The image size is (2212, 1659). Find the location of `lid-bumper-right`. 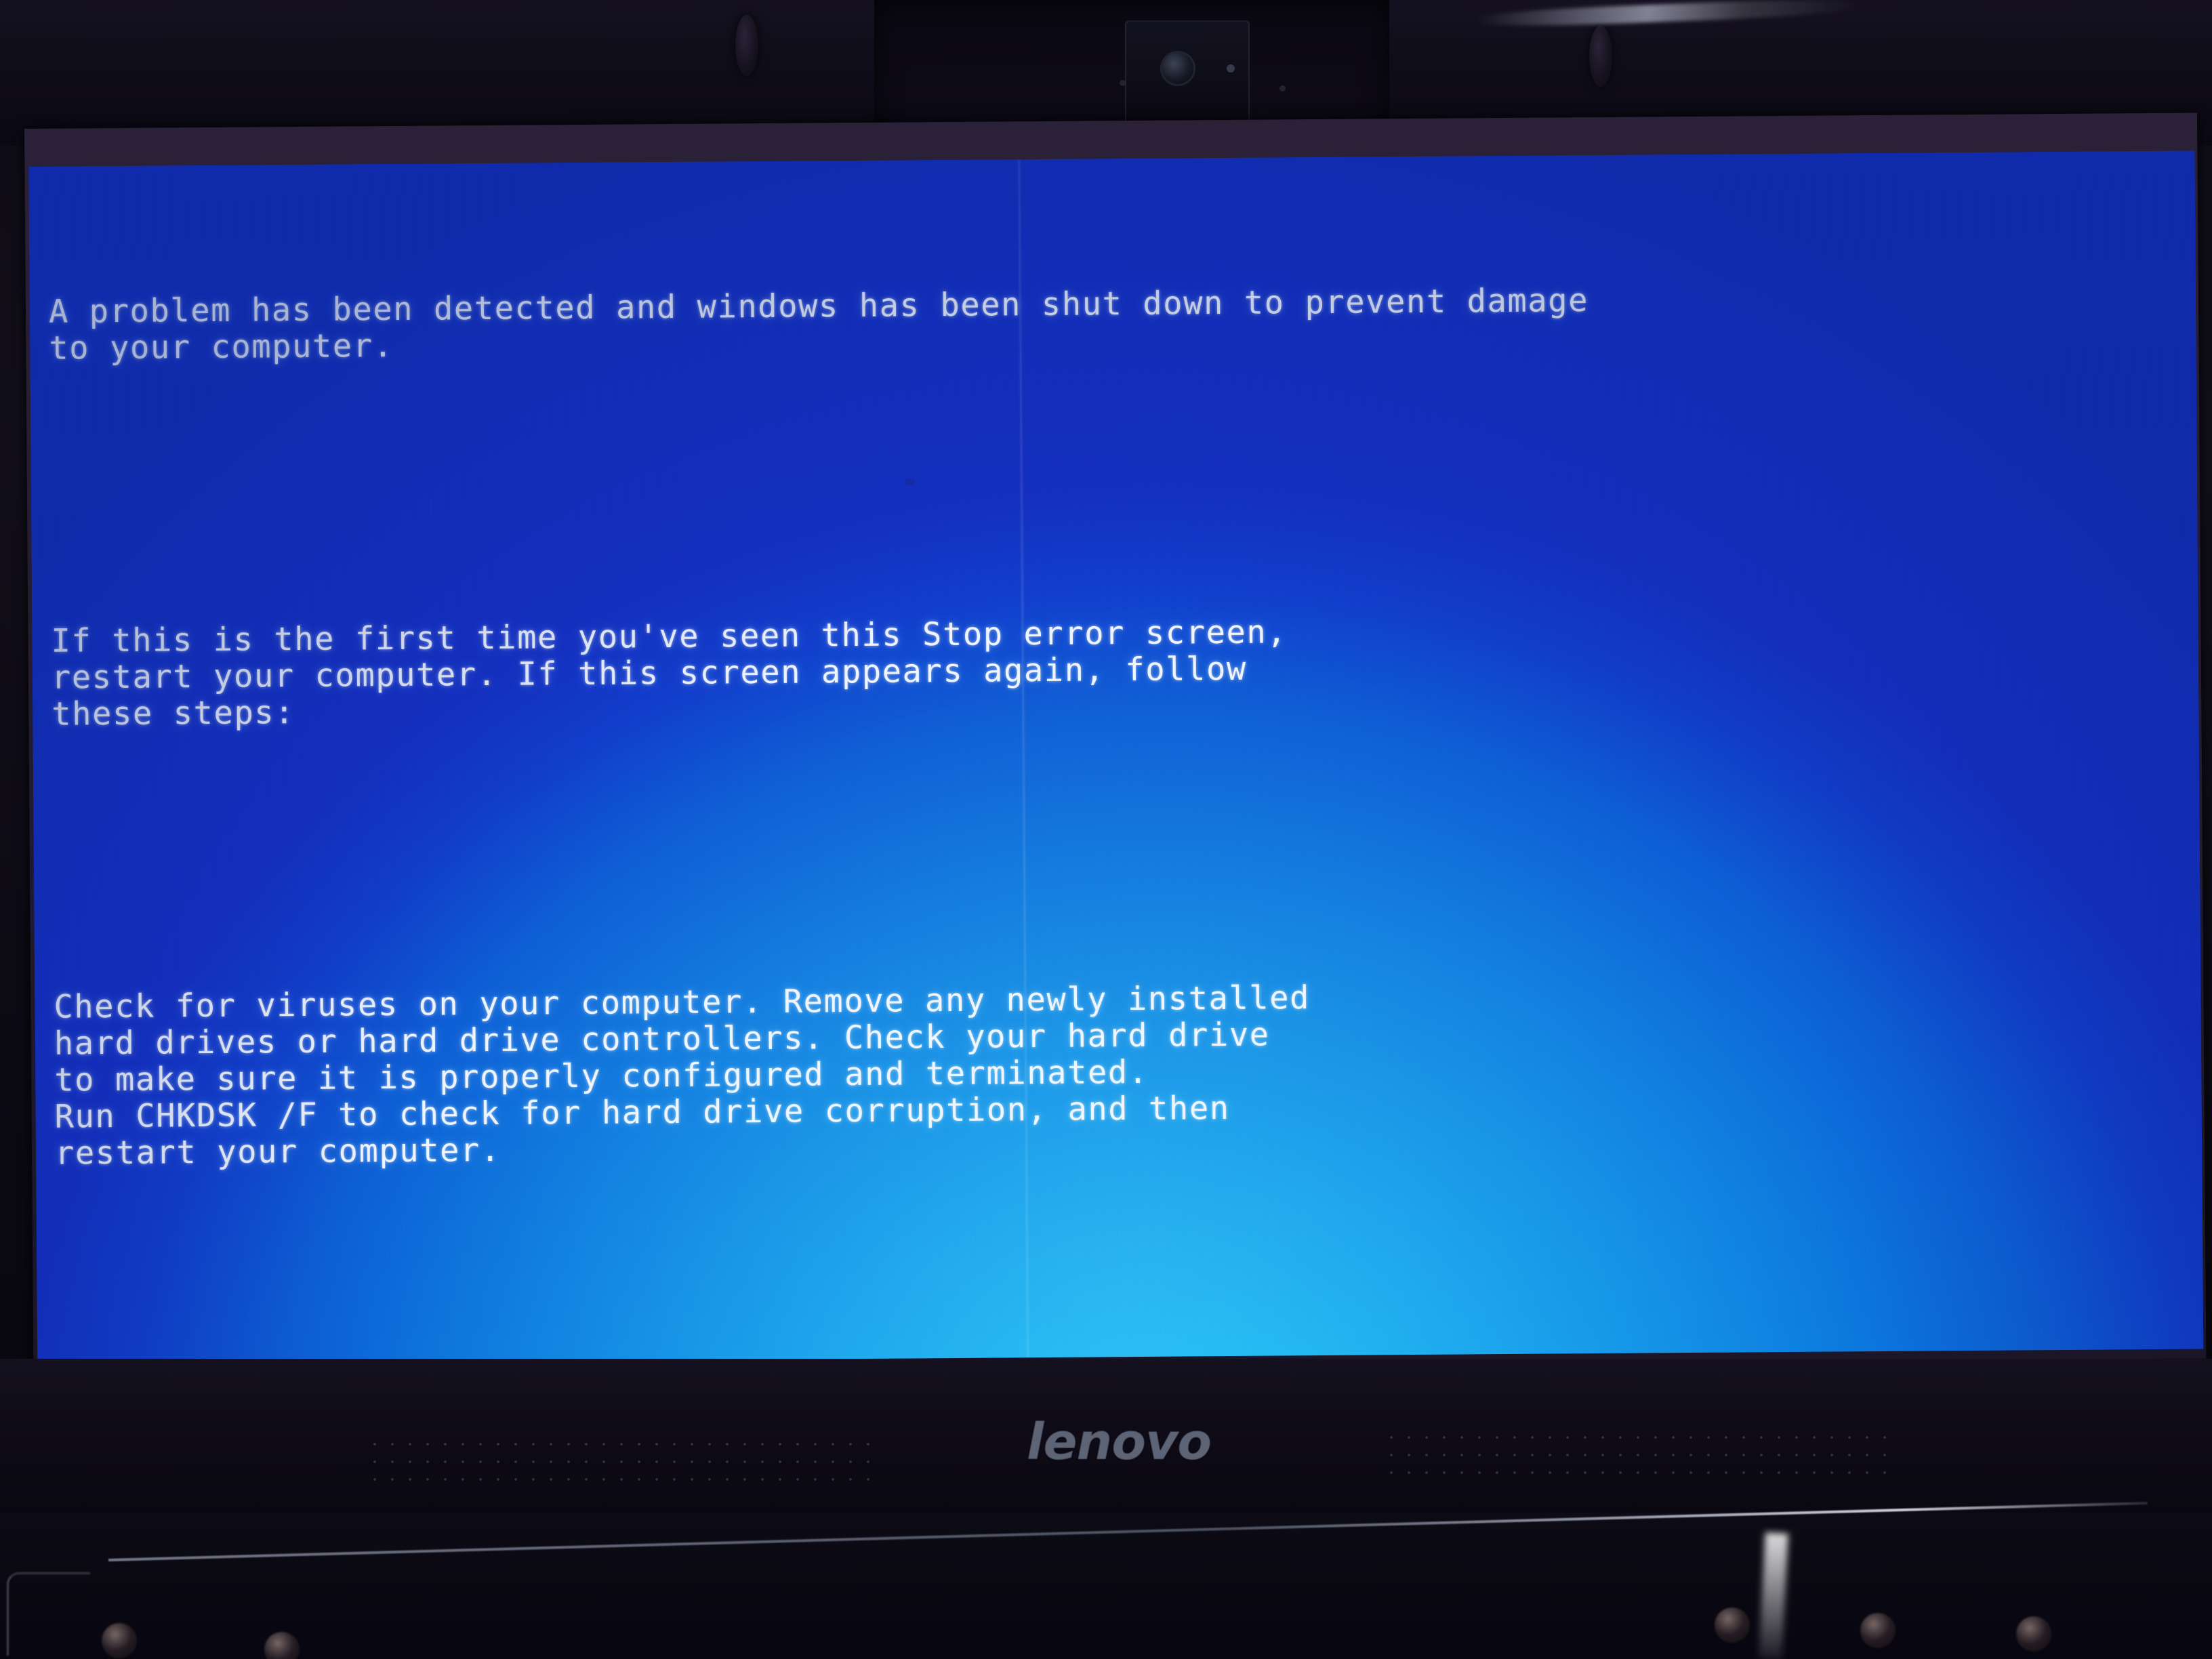

lid-bumper-right is located at coordinates (1601, 56).